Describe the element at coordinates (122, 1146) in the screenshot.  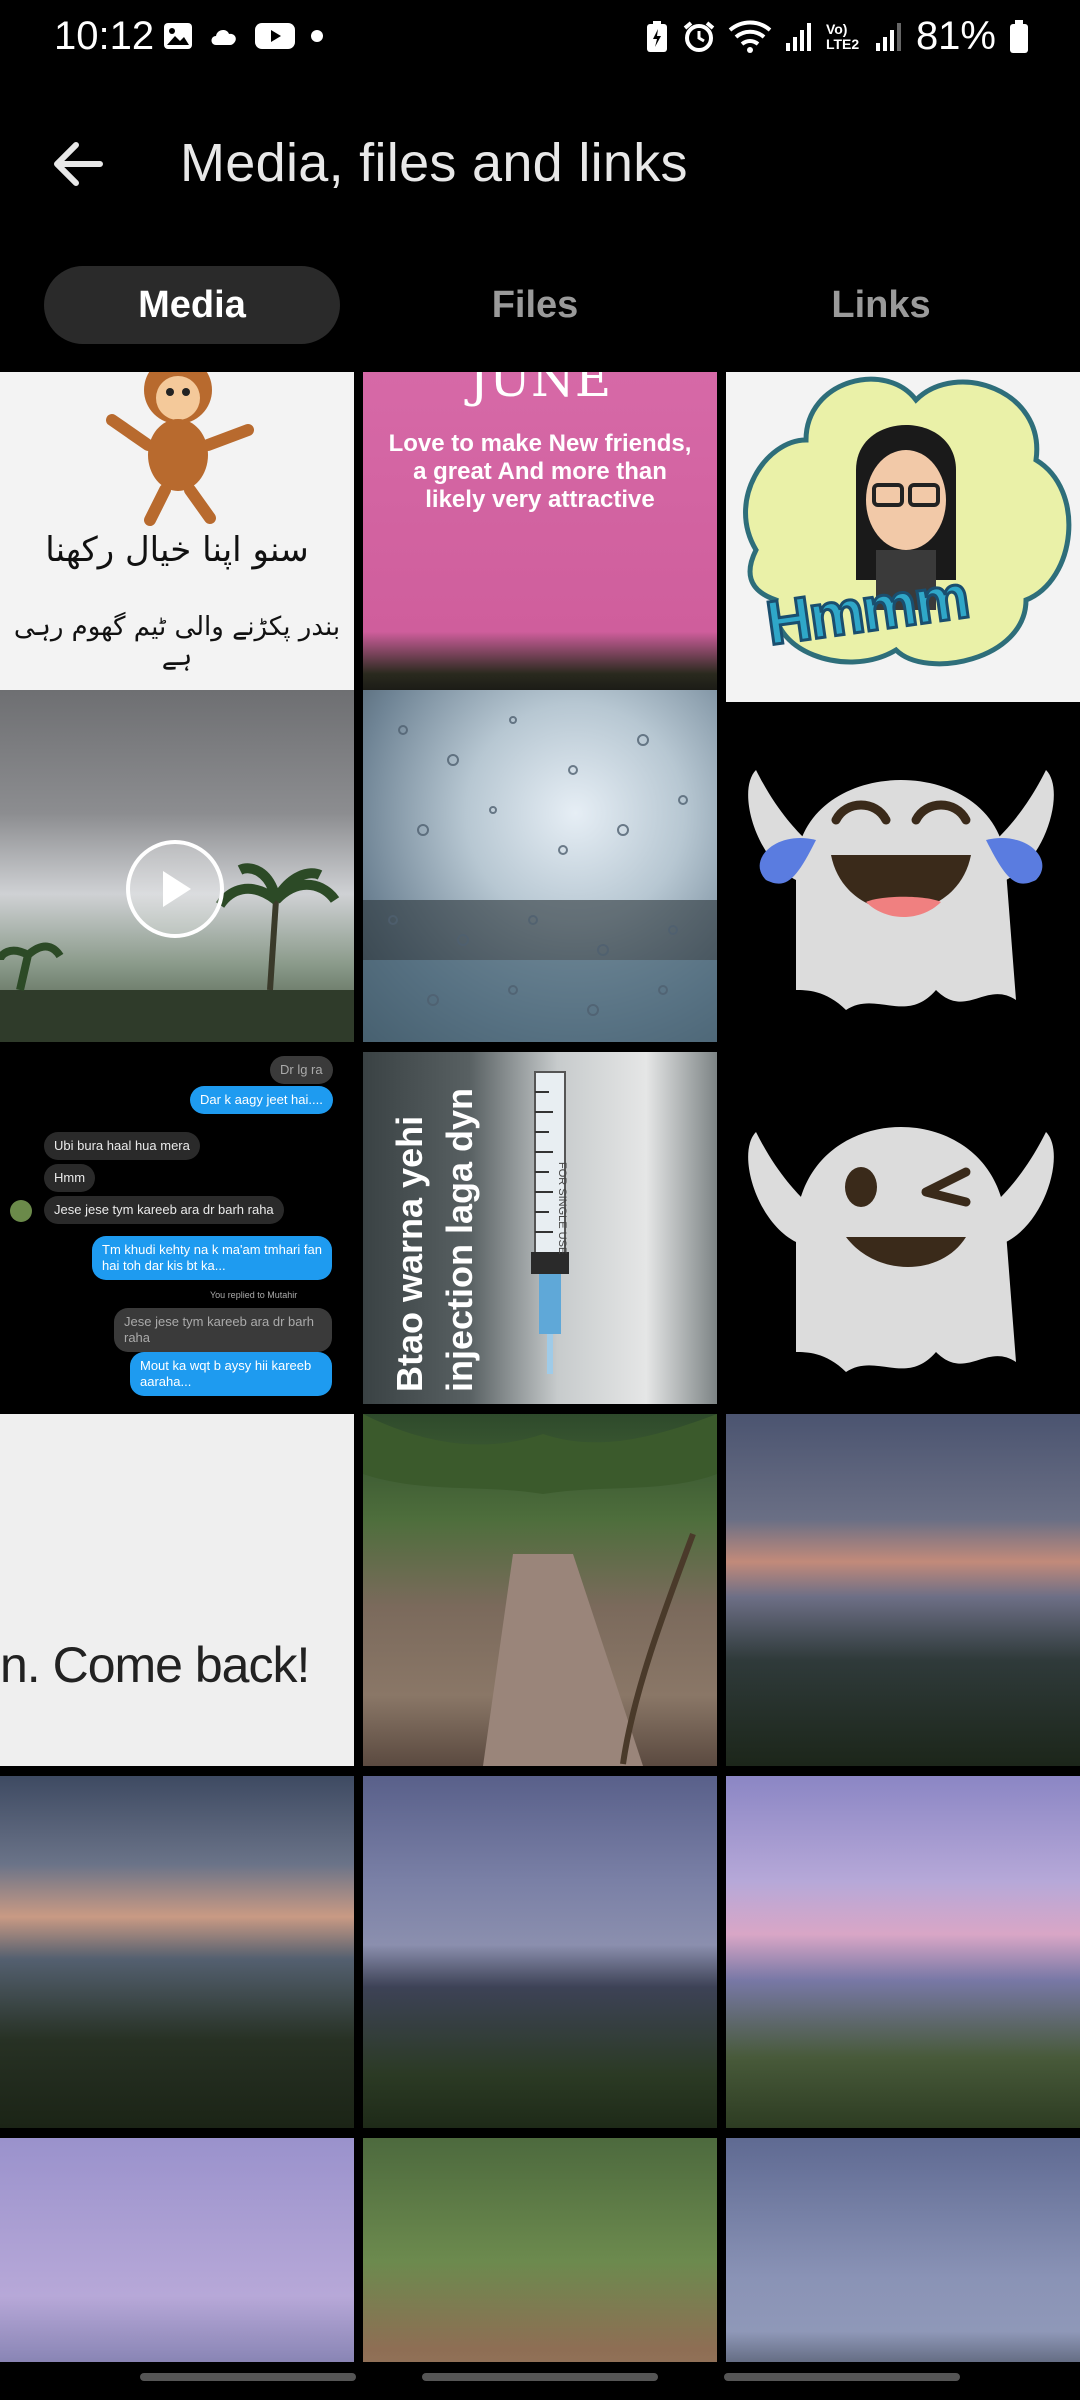
I see `chat-bubble-3: Ubi bura haal hua mera` at that location.